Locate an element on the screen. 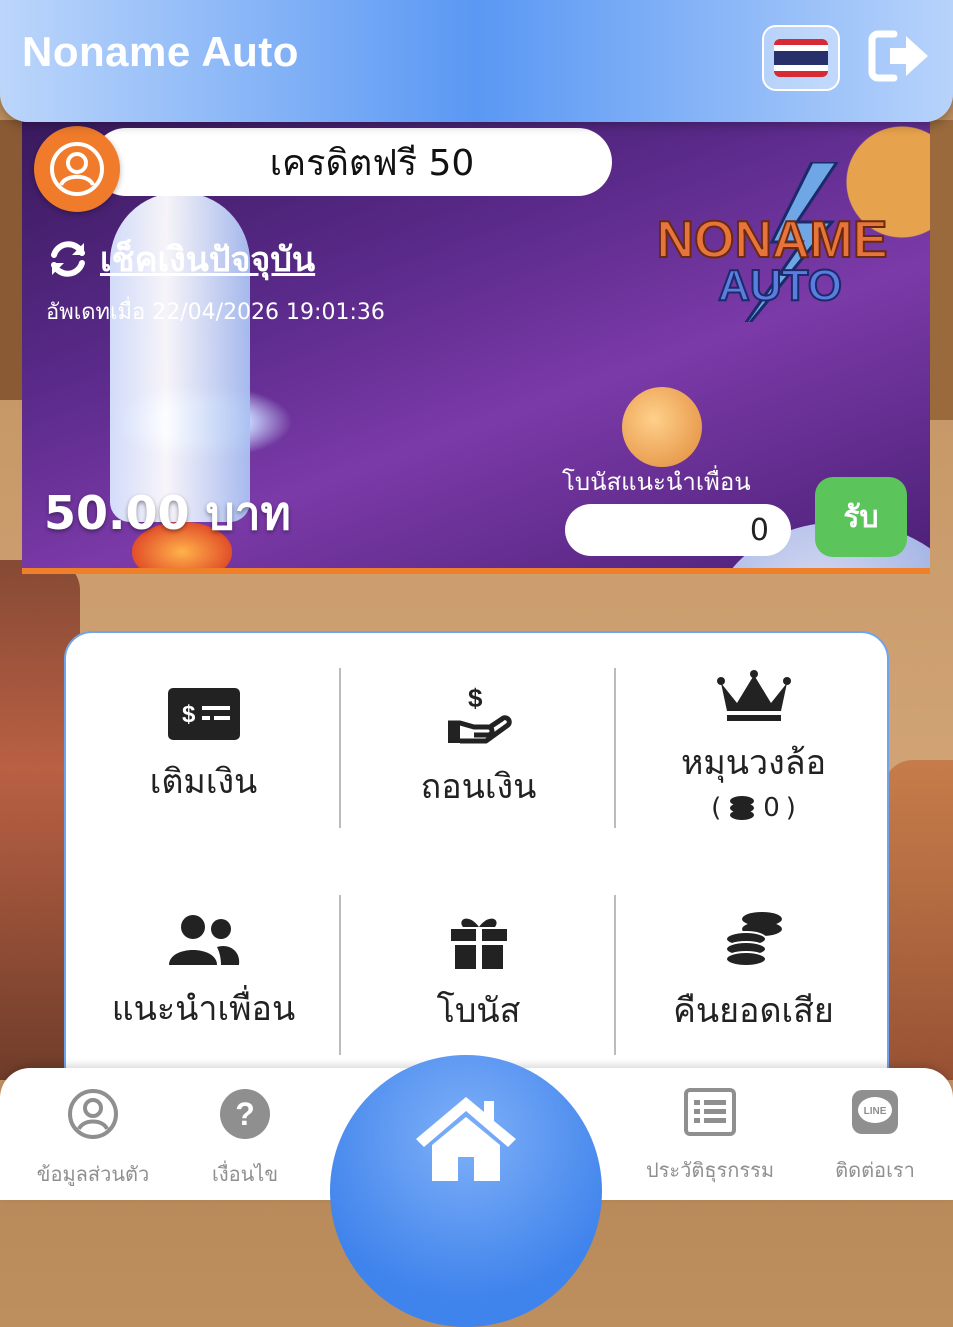  language-button is located at coordinates (801, 58).